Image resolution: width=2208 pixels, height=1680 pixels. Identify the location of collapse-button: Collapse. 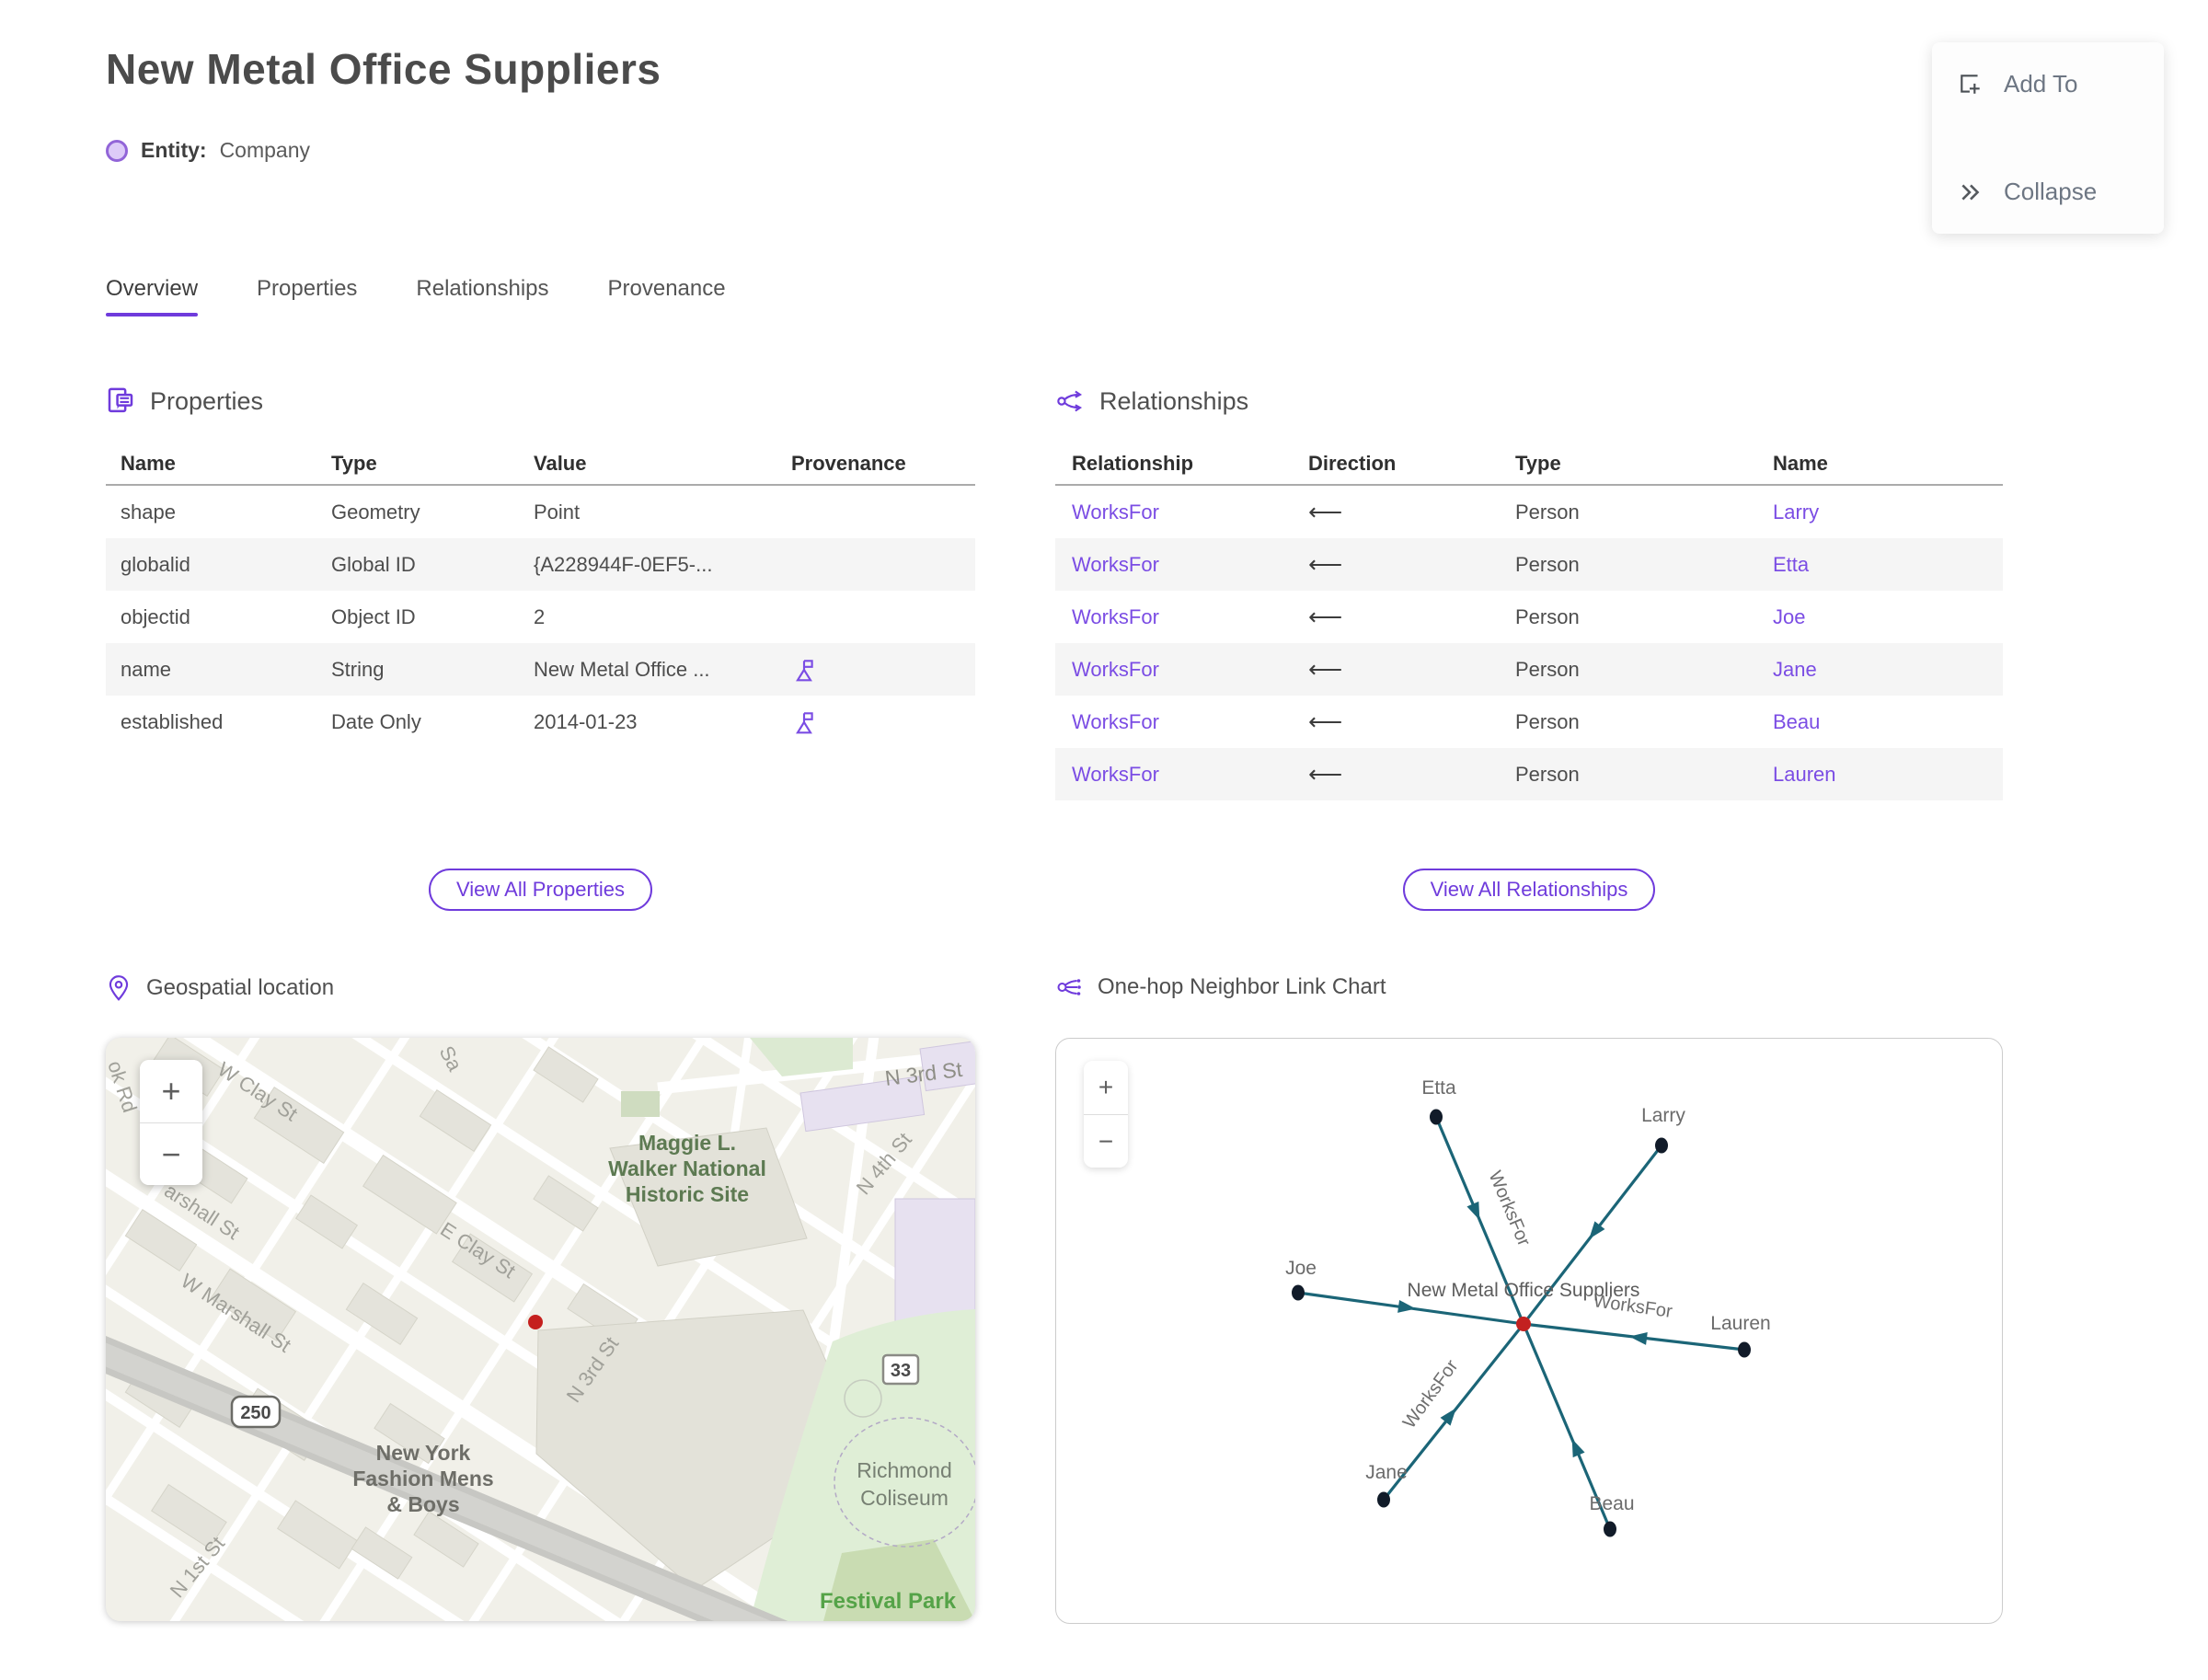
(2048, 192).